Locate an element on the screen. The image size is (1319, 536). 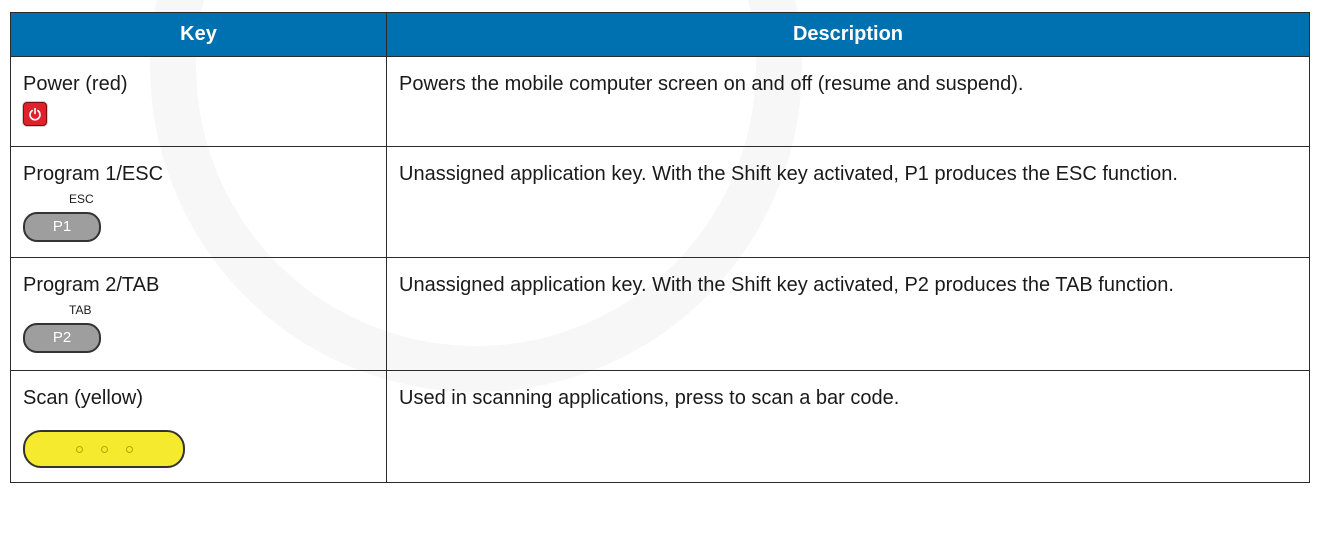
shift-label: ESC is located at coordinates (81, 199).